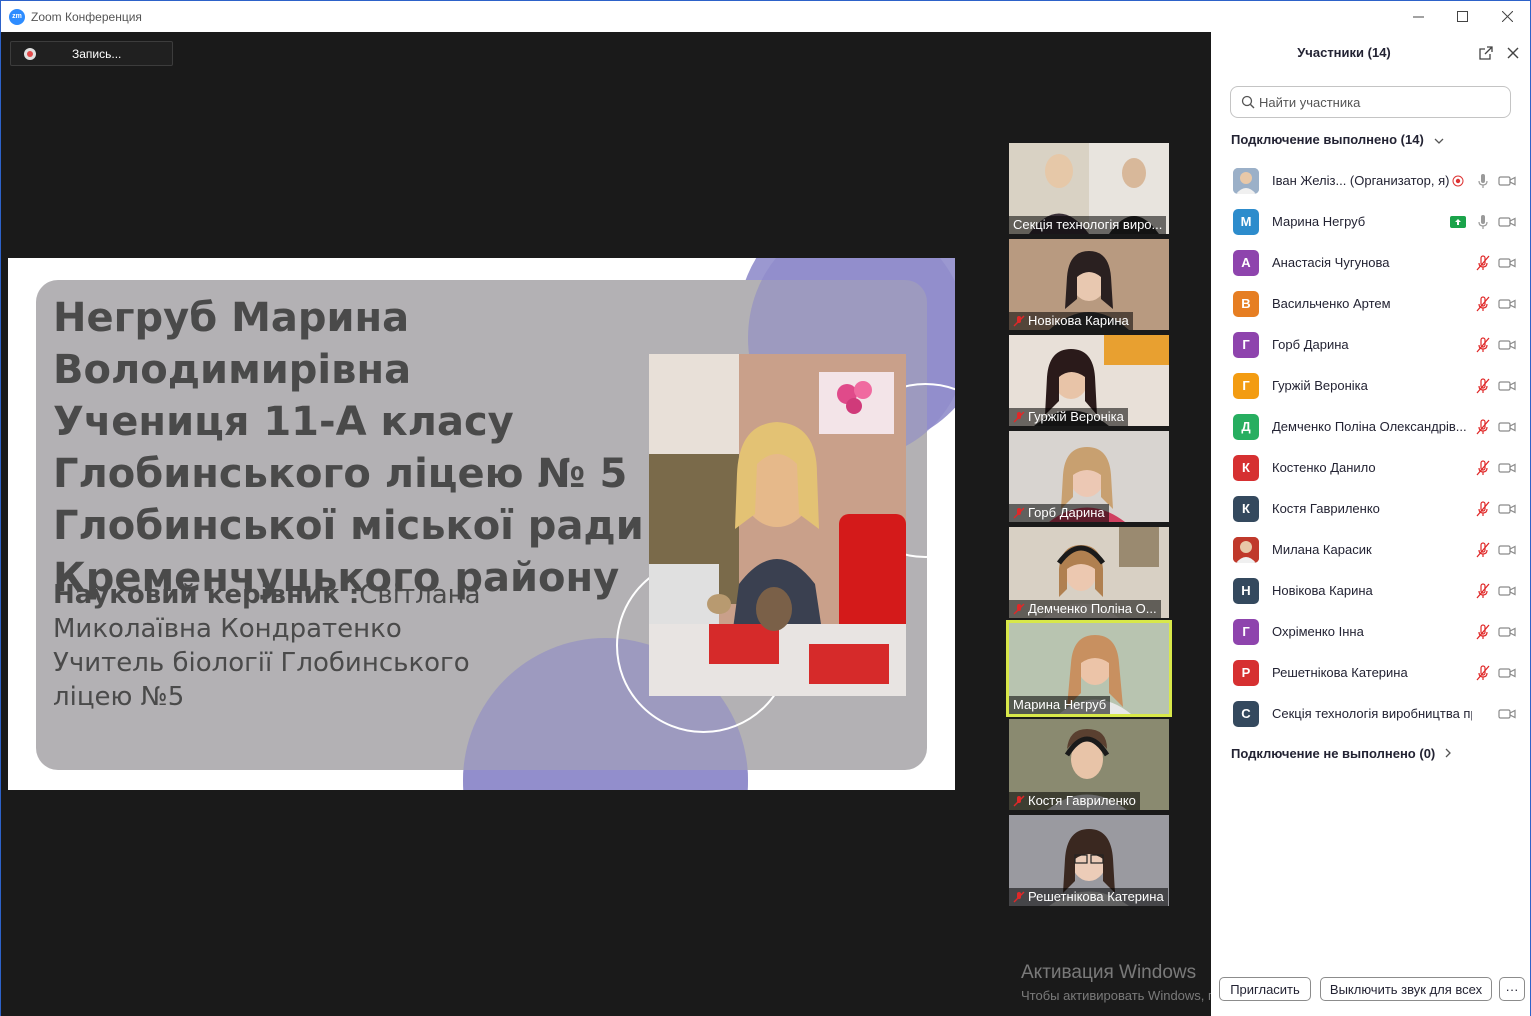 This screenshot has width=1531, height=1016. Describe the element at coordinates (1486, 53) in the screenshot. I see `popout-icon` at that location.